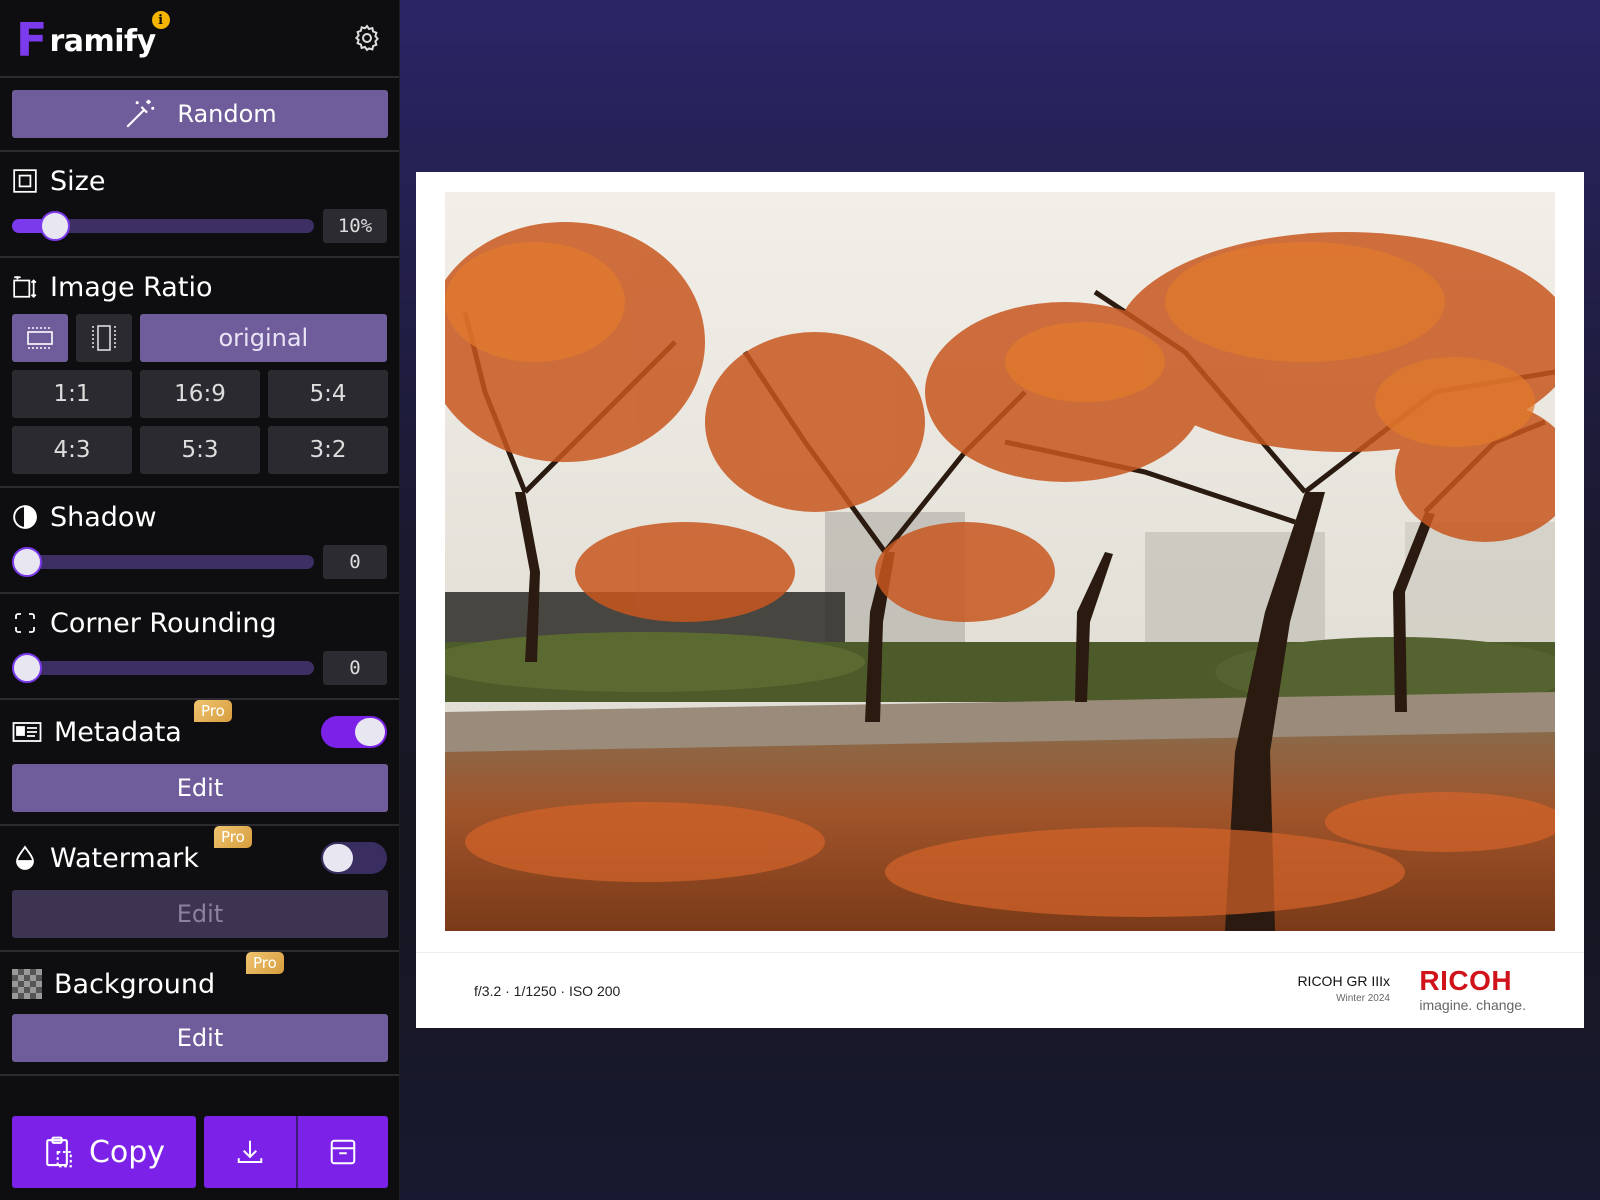 Image resolution: width=1600 pixels, height=1200 pixels. I want to click on ratio-3-2-button: 3:2, so click(328, 450).